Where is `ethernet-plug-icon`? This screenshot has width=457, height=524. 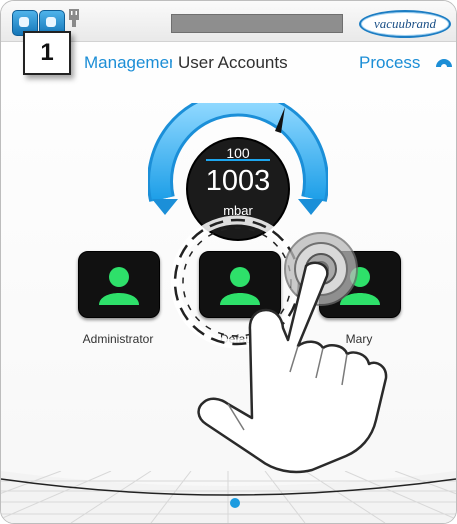 ethernet-plug-icon is located at coordinates (74, 18).